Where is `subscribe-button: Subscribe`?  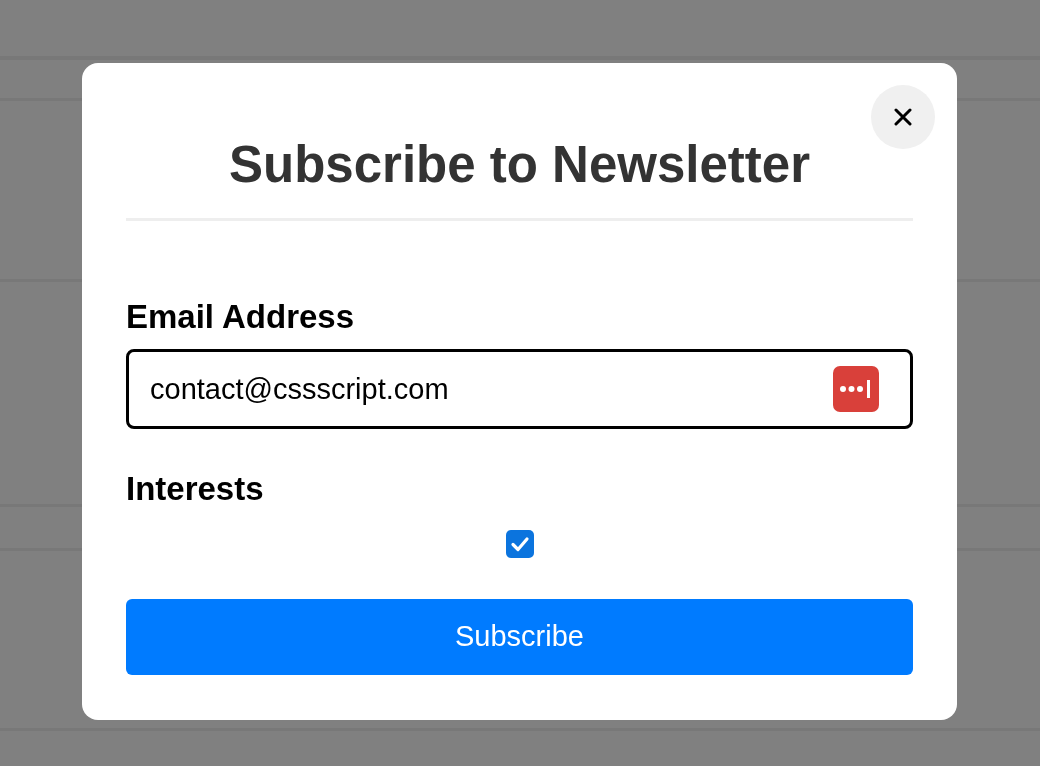
subscribe-button: Subscribe is located at coordinates (519, 637).